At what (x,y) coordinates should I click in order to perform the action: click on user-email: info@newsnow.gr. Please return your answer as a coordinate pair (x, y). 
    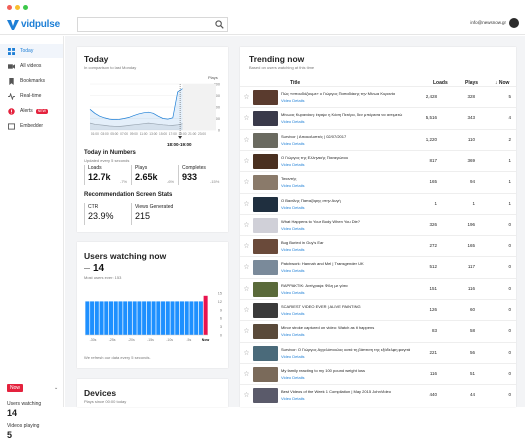
    Looking at the image, I should click on (488, 22).